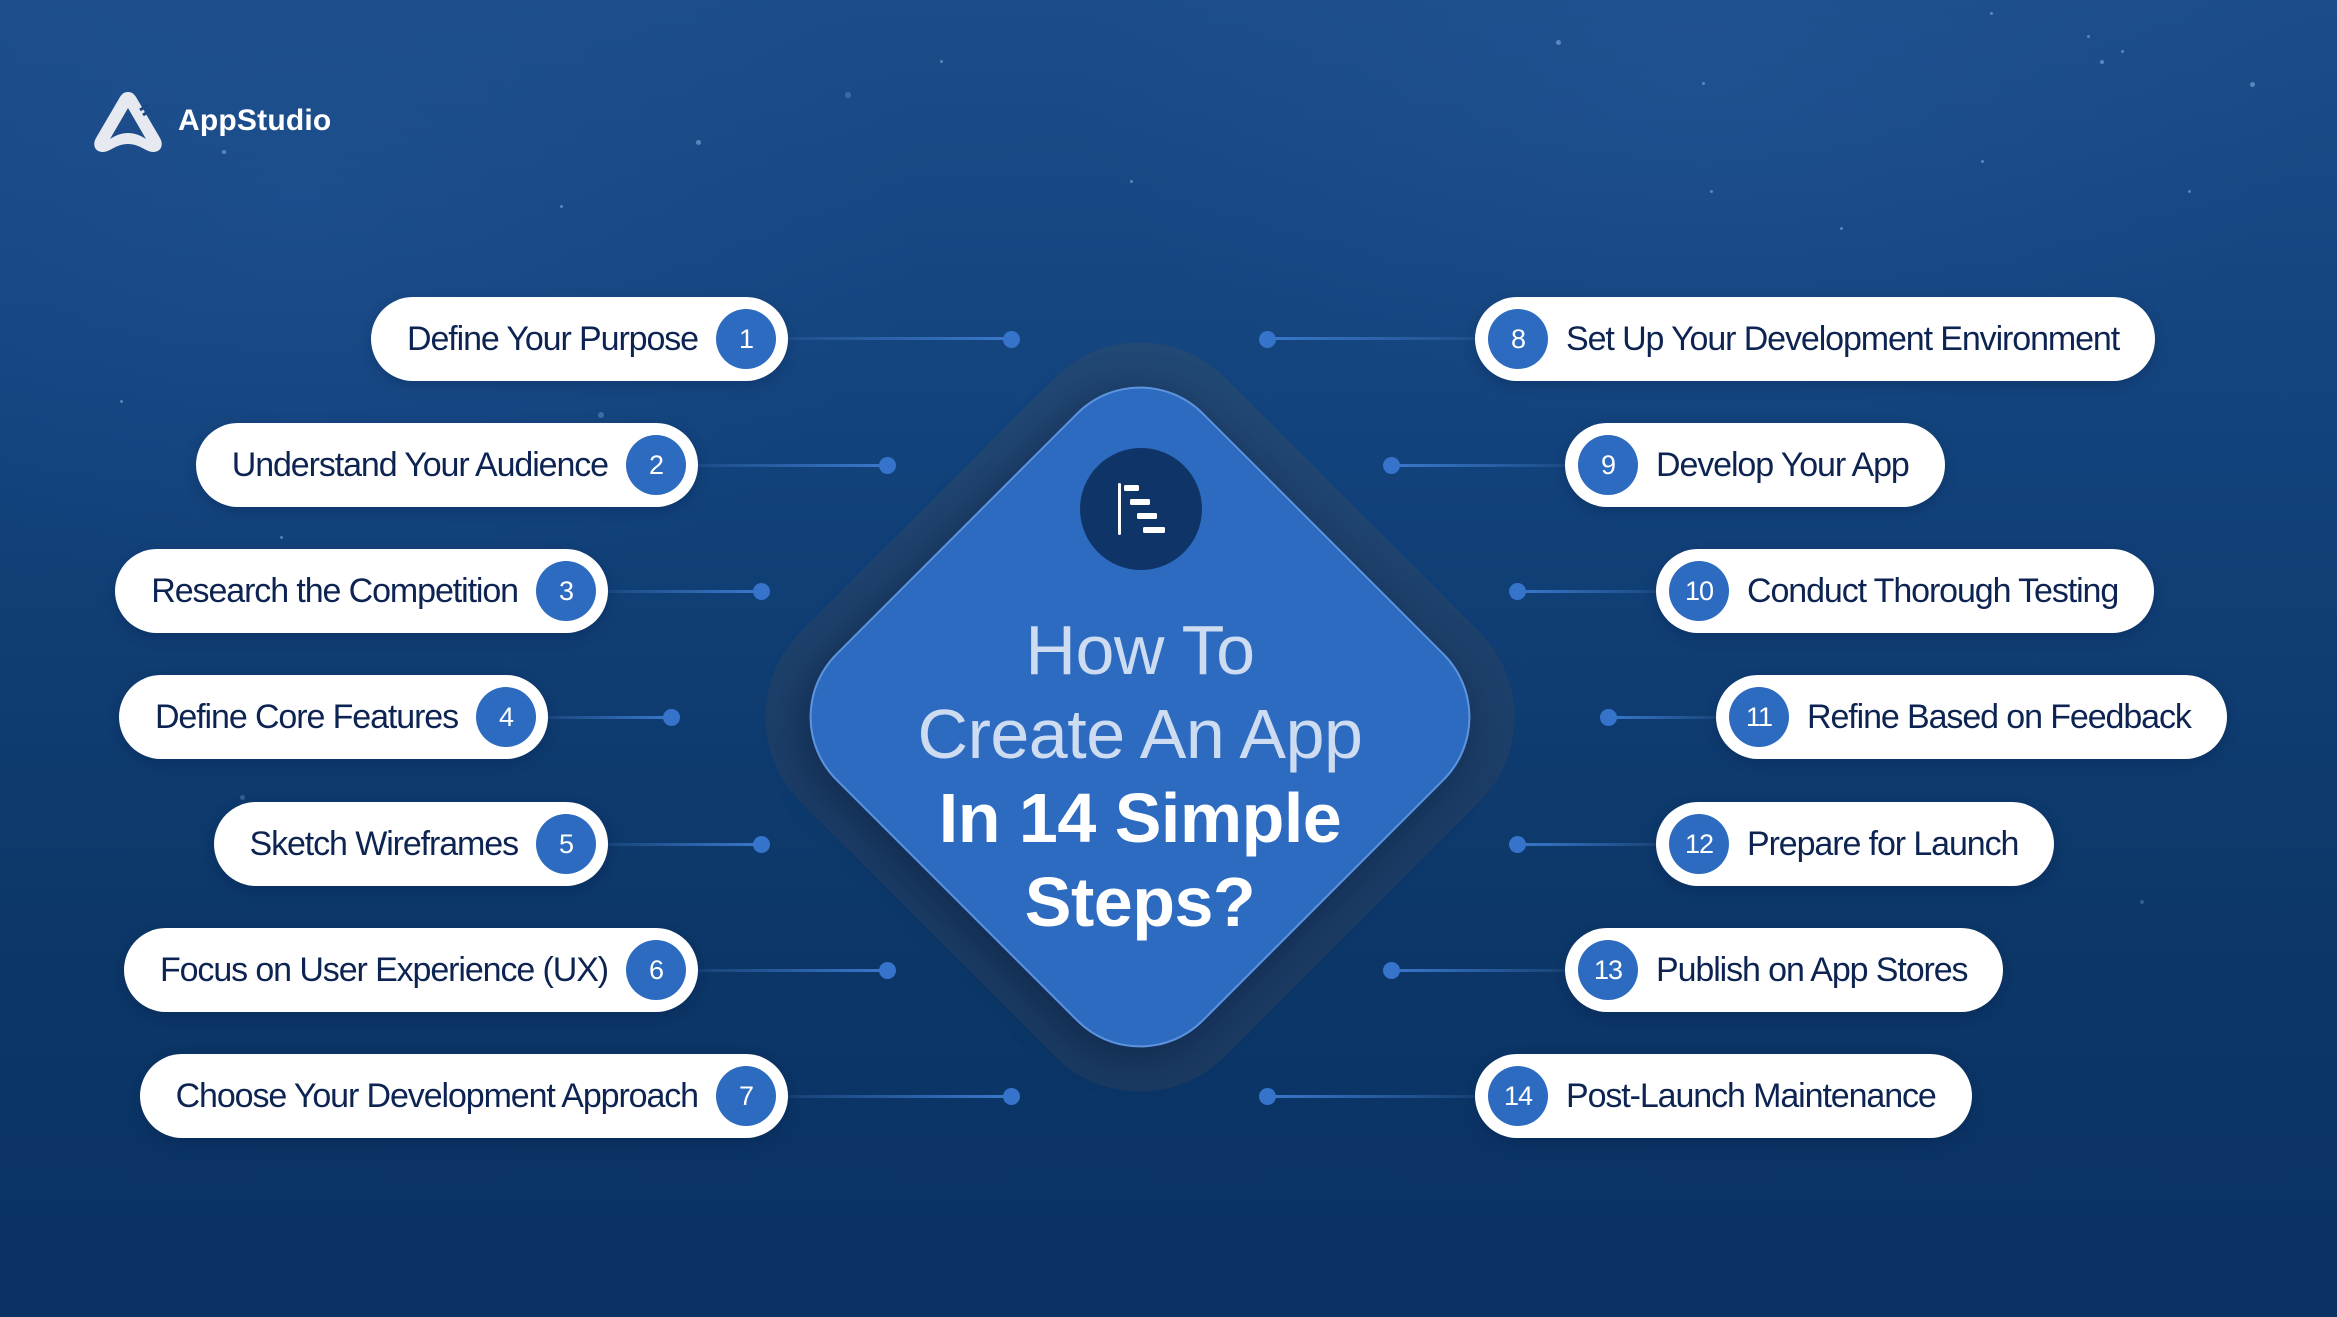  Describe the element at coordinates (656, 465) in the screenshot. I see `step-number-badge: 2` at that location.